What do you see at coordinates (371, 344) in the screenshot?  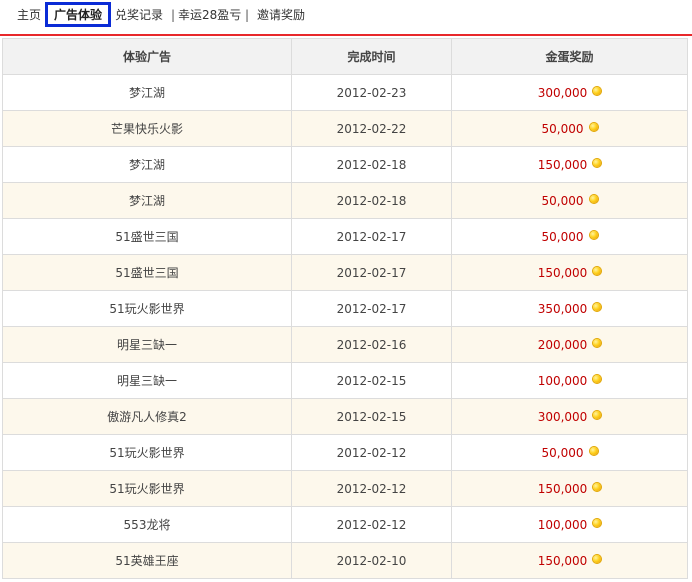 I see `cell-completion-date: 2012-02-16` at bounding box center [371, 344].